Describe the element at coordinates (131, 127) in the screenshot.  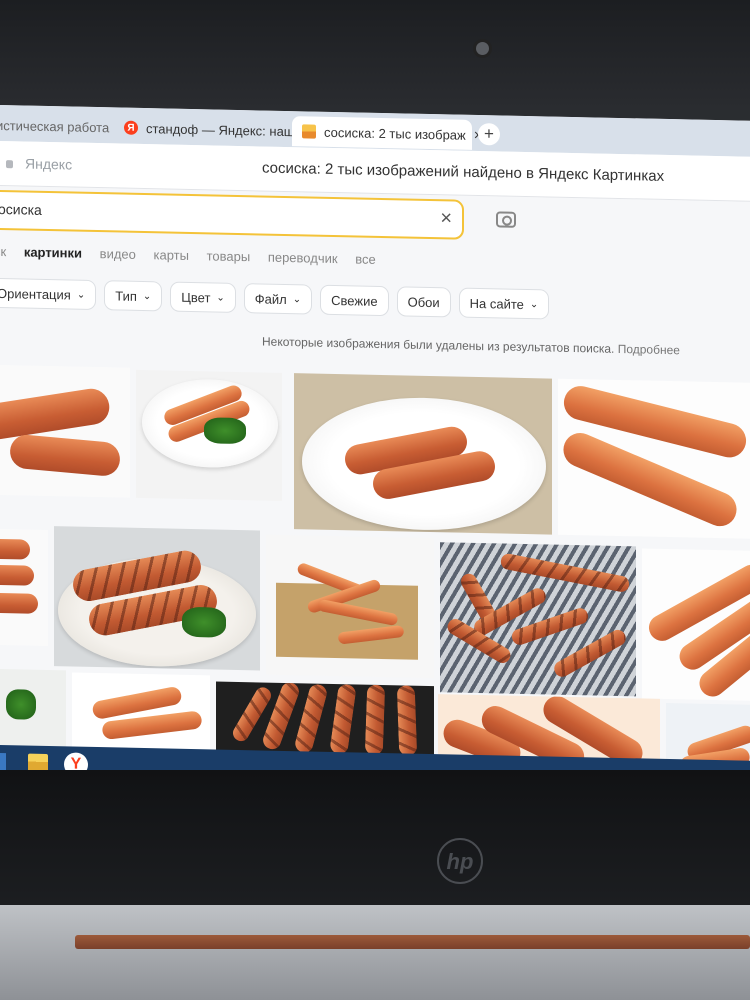
I see `yandex-favicon-icon: Я` at that location.